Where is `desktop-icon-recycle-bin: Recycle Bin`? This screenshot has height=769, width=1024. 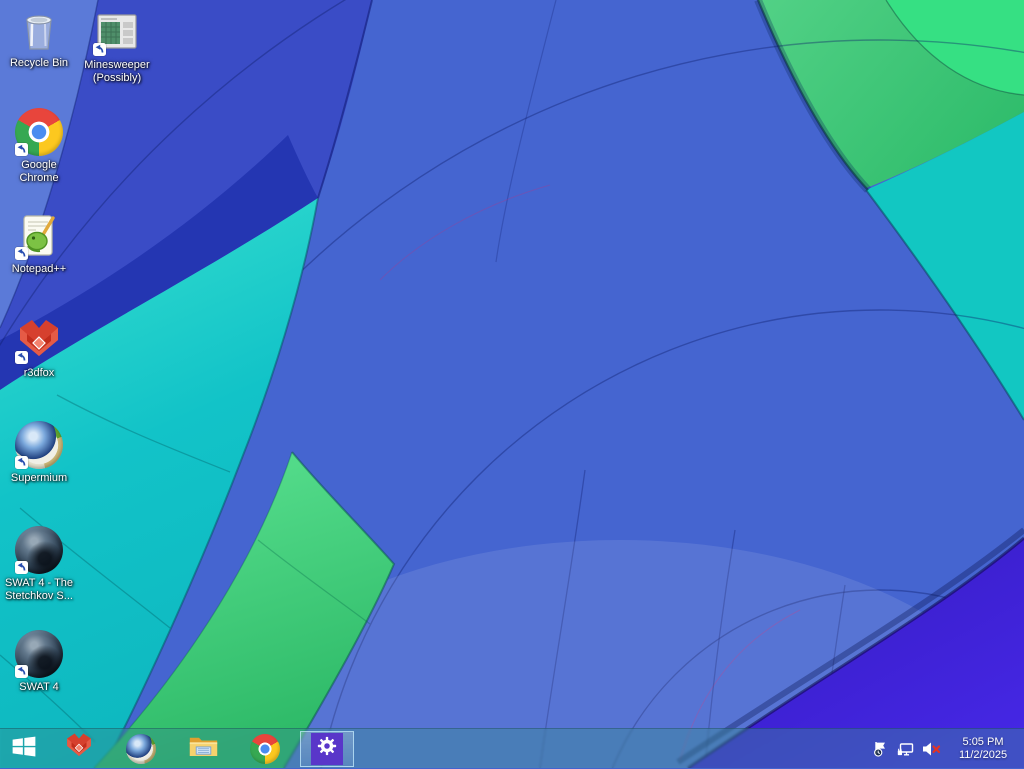 desktop-icon-recycle-bin: Recycle Bin is located at coordinates (39, 38).